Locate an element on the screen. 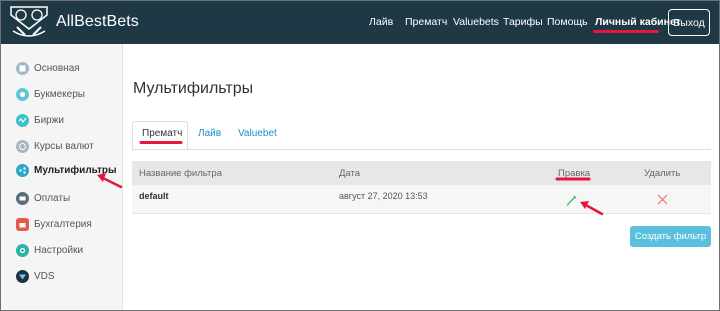 The height and width of the screenshot is (311, 720). pencil-icon is located at coordinates (572, 201).